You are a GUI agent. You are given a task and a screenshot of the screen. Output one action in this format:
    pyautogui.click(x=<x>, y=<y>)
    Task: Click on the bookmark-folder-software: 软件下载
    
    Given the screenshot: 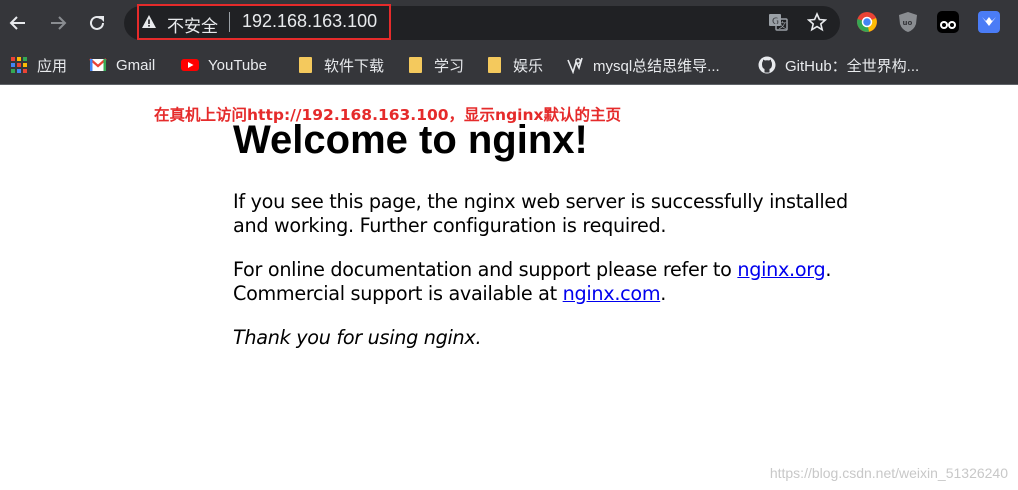 What is the action you would take?
    pyautogui.click(x=340, y=65)
    